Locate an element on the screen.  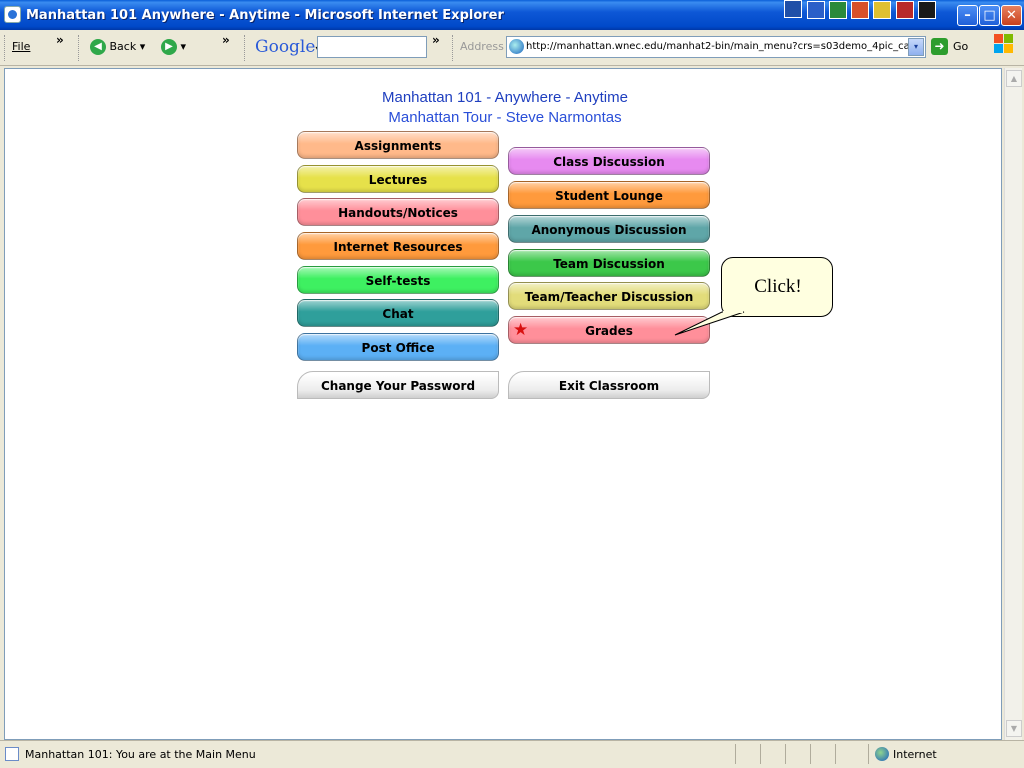
file-menu: File is located at coordinates (21, 46).